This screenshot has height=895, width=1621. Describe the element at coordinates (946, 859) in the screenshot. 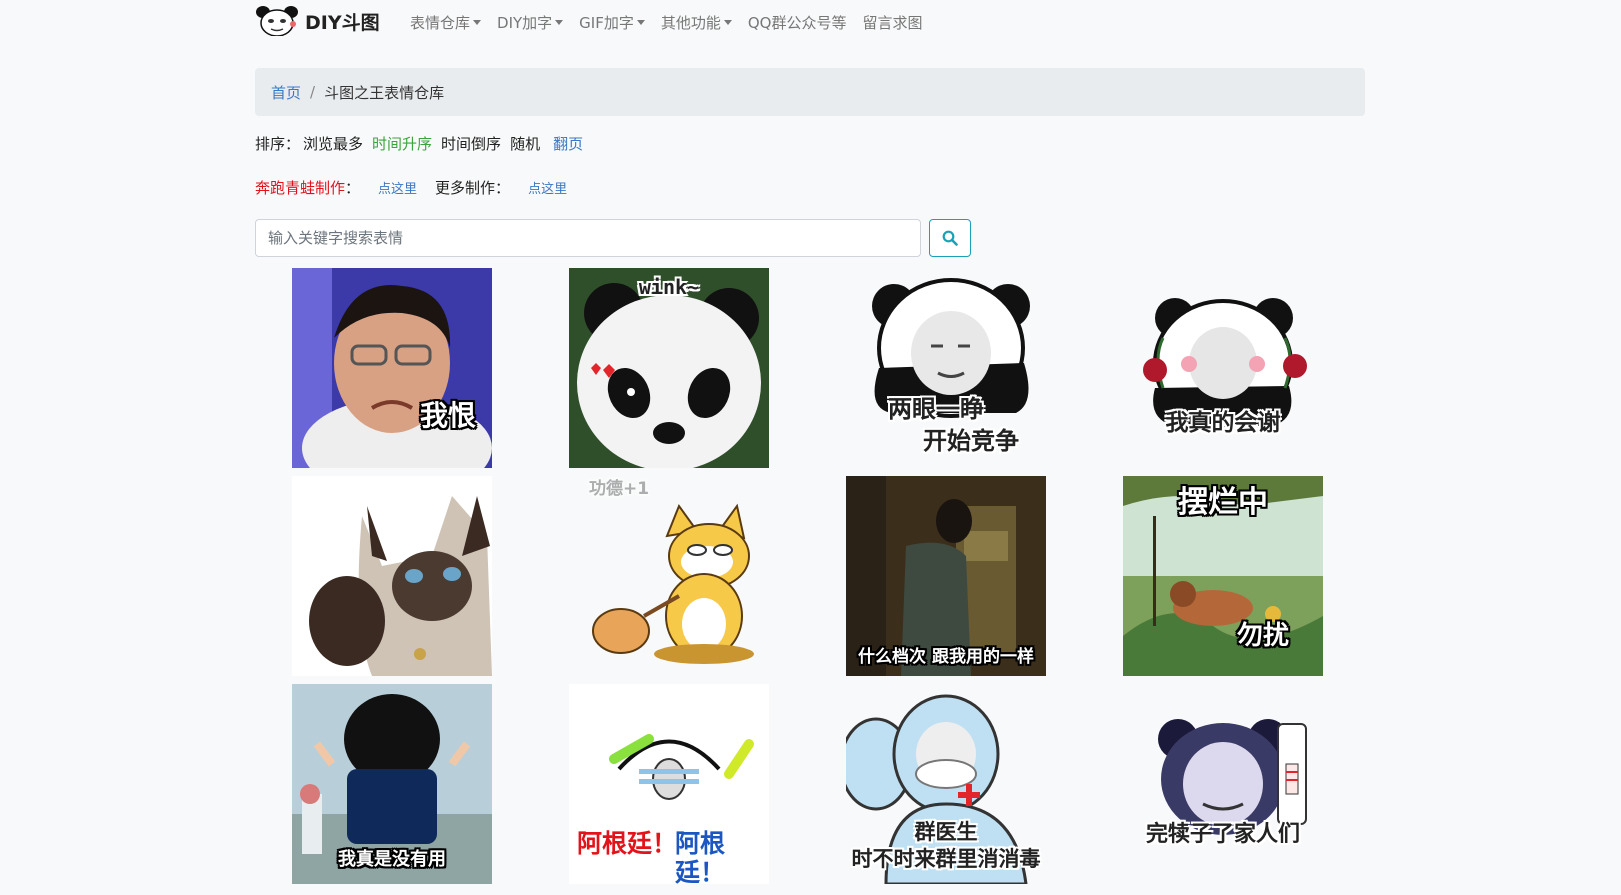

I see `meme-caption-line2: 时不时来群里消消毒` at that location.